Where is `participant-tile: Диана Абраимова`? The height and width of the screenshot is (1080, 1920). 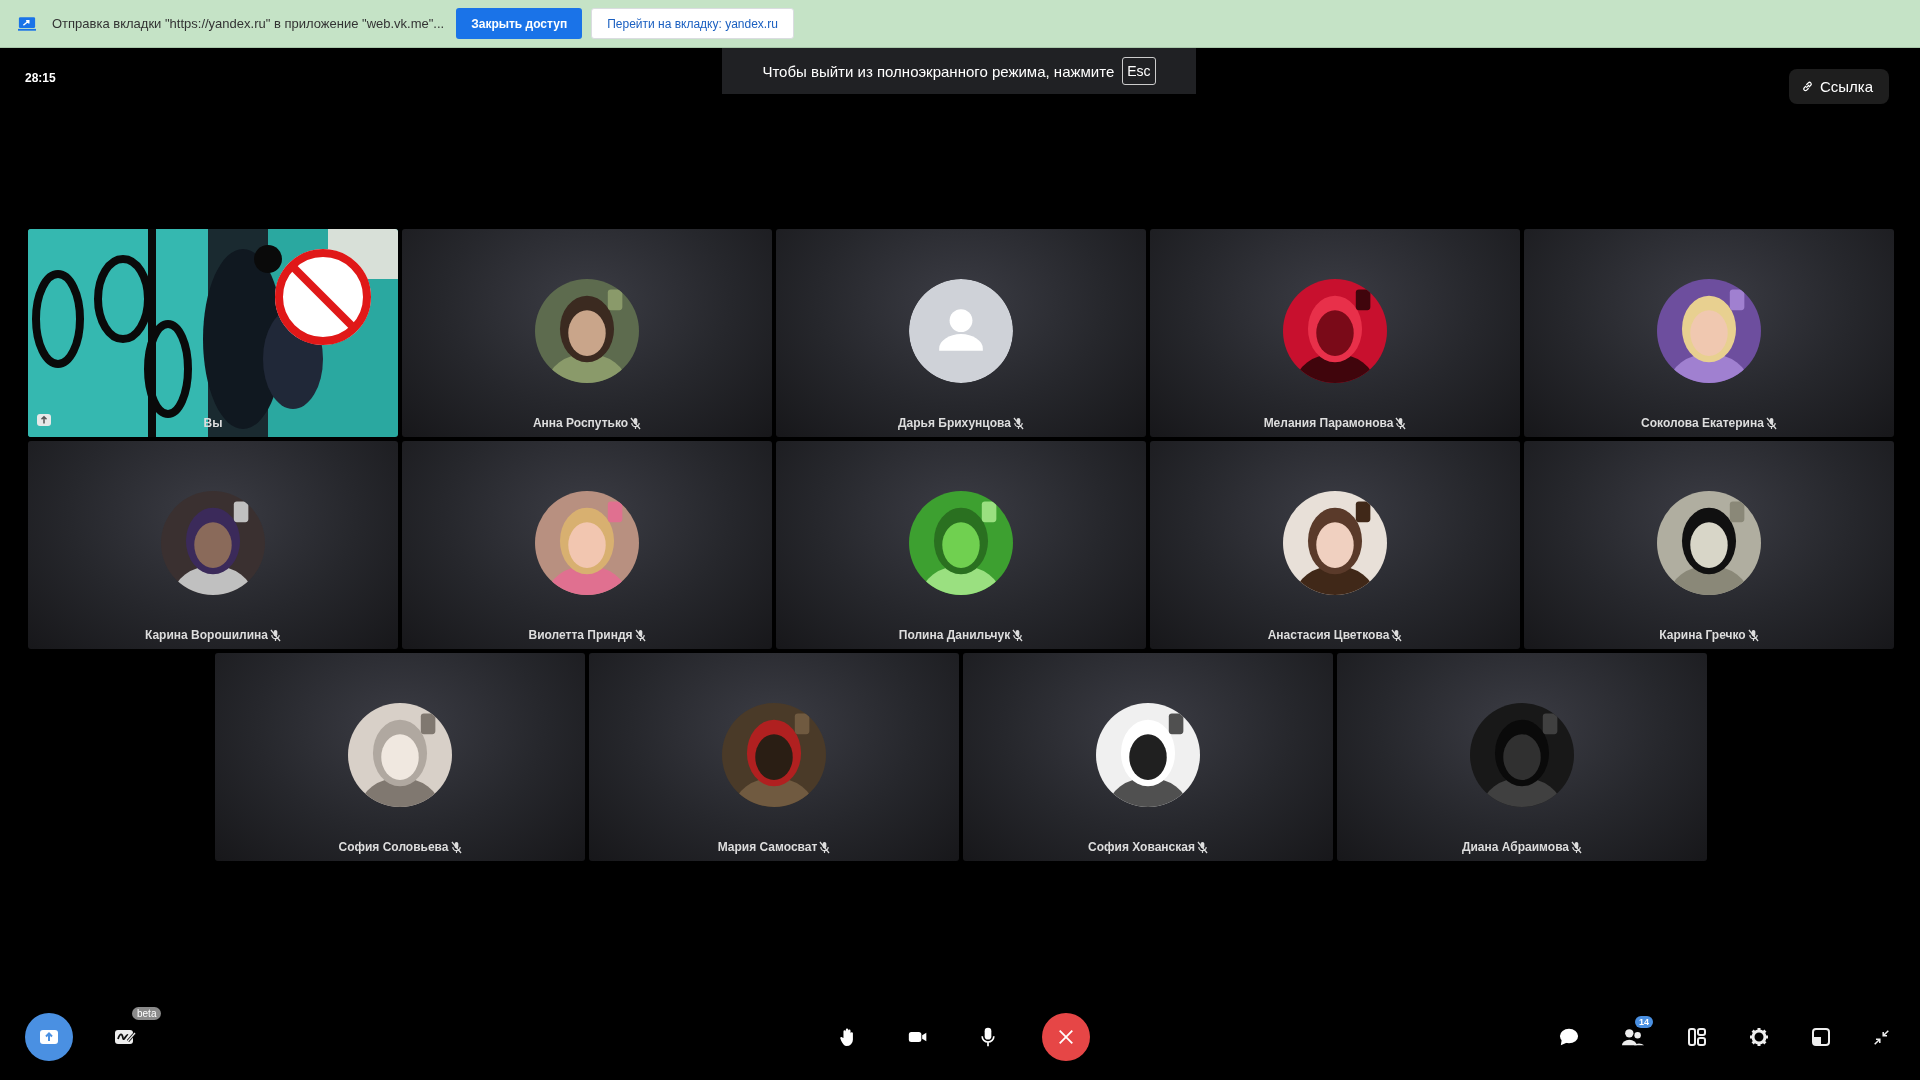 participant-tile: Диана Абраимова is located at coordinates (1522, 757).